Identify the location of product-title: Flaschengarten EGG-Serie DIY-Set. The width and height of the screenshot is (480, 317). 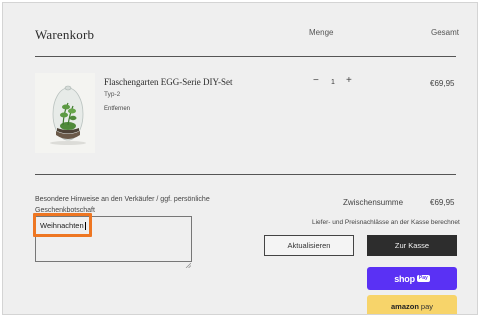
(168, 82).